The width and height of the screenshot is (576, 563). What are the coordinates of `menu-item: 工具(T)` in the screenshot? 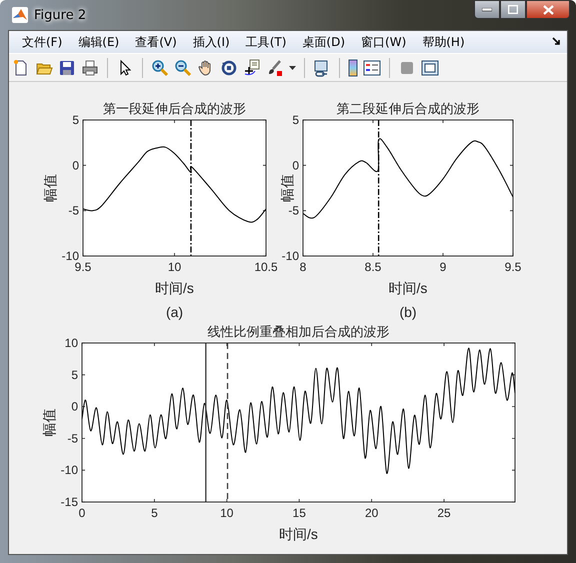 It's located at (266, 42).